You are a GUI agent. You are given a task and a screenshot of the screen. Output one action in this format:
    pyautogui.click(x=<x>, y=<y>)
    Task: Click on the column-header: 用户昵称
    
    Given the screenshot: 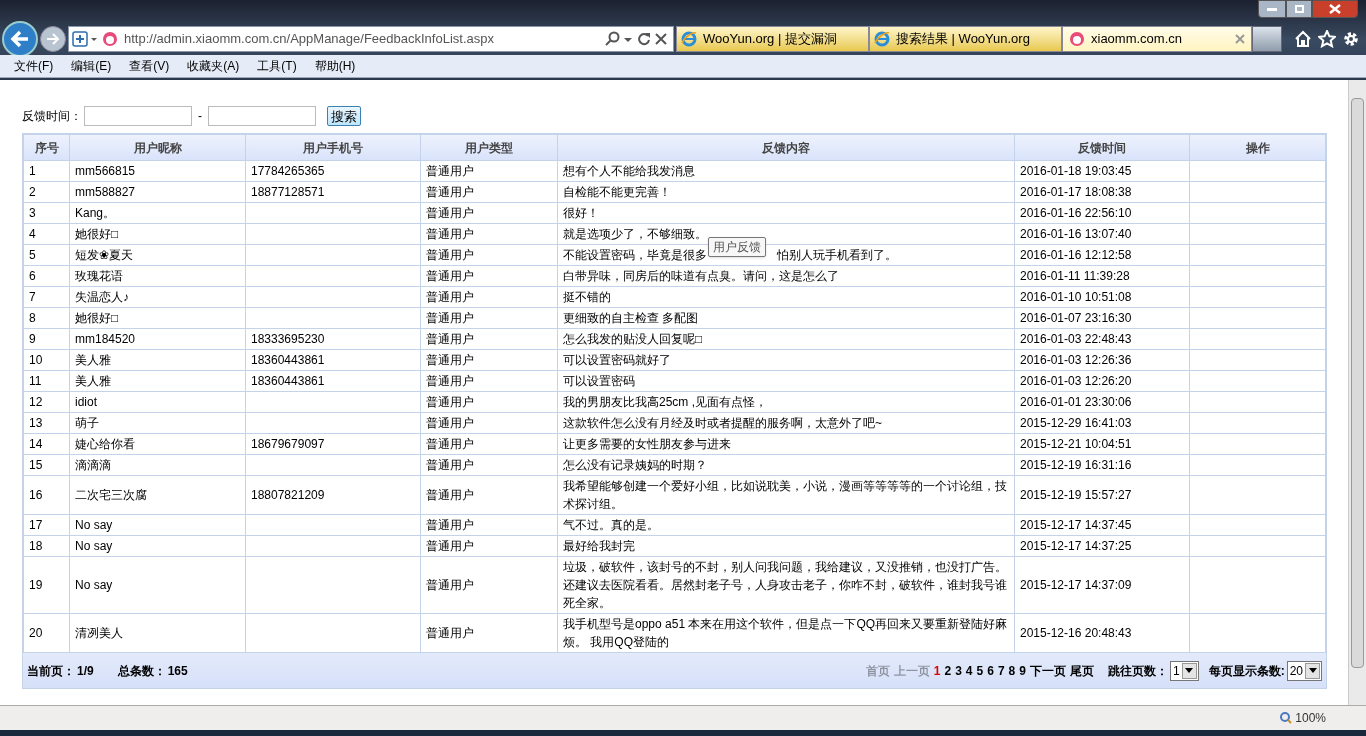 What is the action you would take?
    pyautogui.click(x=157, y=147)
    